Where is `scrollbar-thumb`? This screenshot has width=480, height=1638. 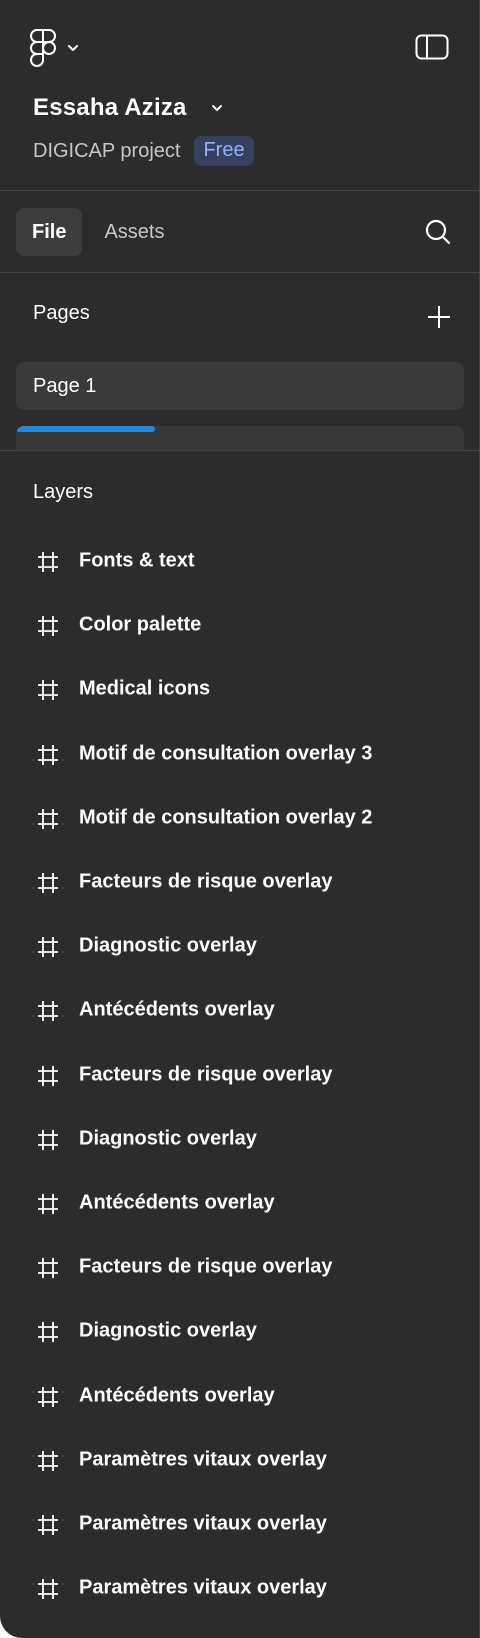 scrollbar-thumb is located at coordinates (85, 429).